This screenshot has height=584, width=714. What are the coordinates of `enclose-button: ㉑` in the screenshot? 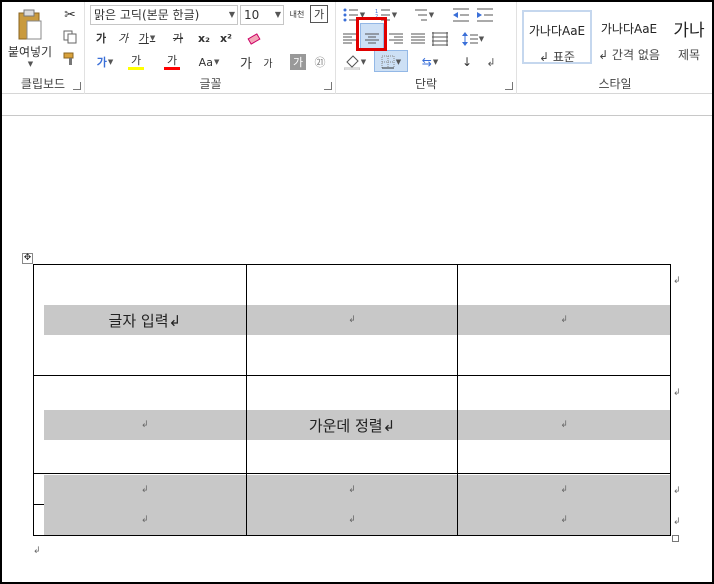 It's located at (320, 62).